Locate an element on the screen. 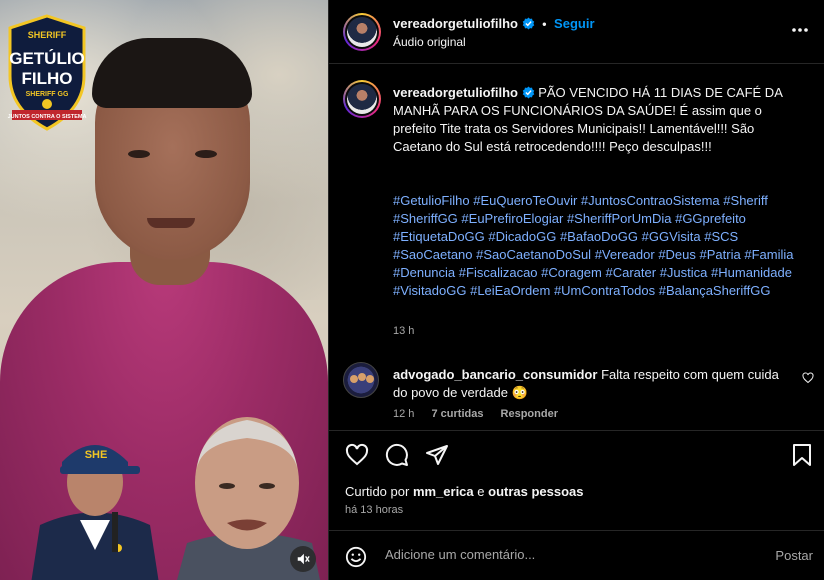 This screenshot has width=824, height=580. comment-meta: 12 h 7 curtidas Responder is located at coordinates (482, 414).